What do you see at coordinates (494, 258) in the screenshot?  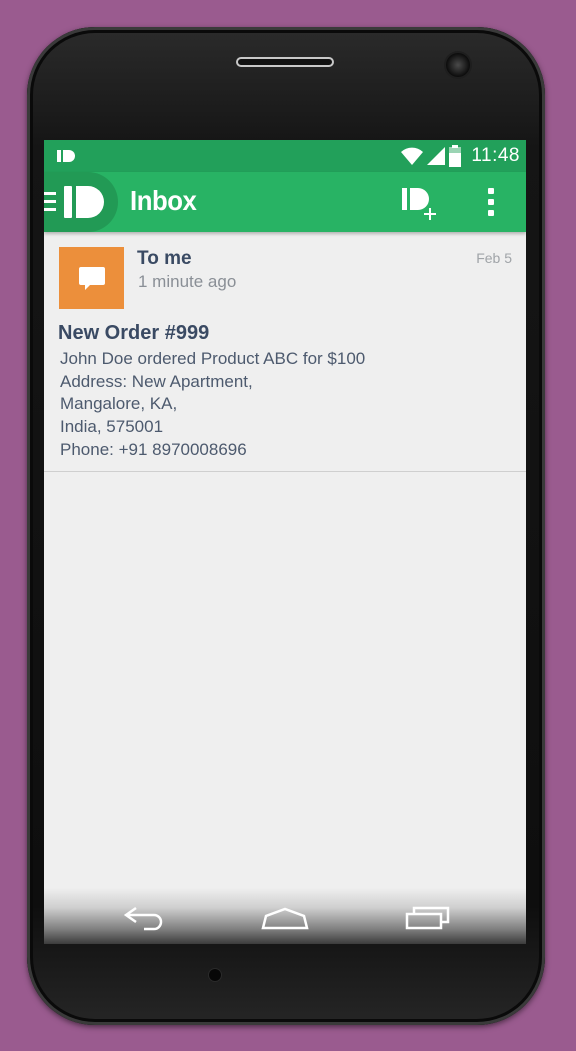 I see `message-date: Feb 5` at bounding box center [494, 258].